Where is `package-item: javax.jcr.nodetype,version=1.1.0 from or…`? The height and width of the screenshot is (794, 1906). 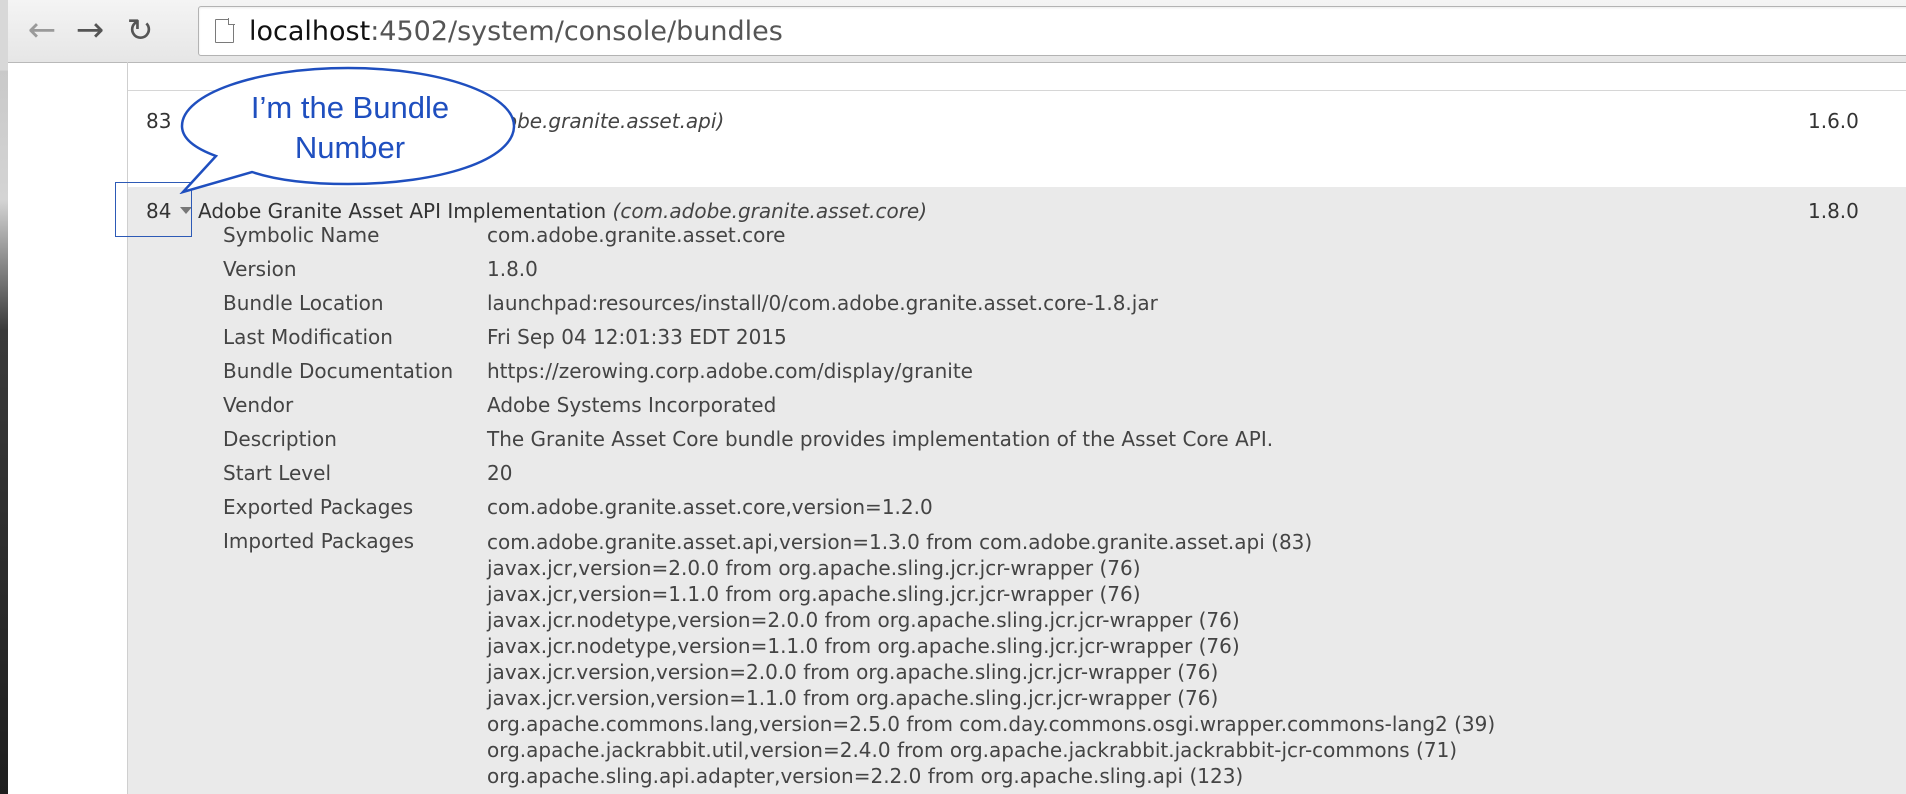
package-item: javax.jcr.nodetype,version=1.1.0 from or… is located at coordinates (863, 646).